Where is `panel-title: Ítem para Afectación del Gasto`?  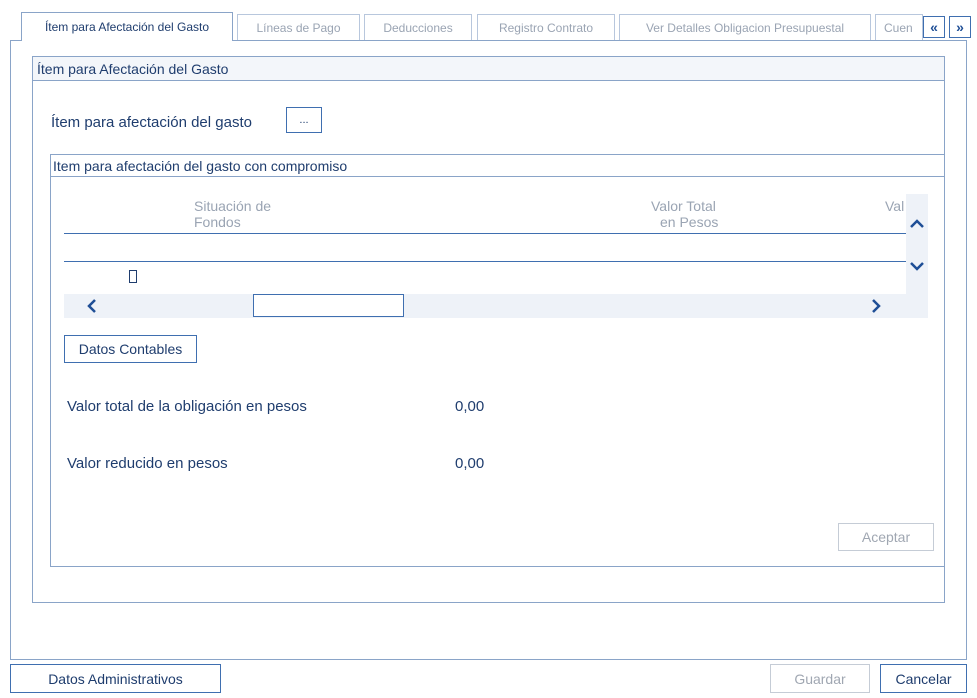 panel-title: Ítem para Afectación del Gasto is located at coordinates (488, 69).